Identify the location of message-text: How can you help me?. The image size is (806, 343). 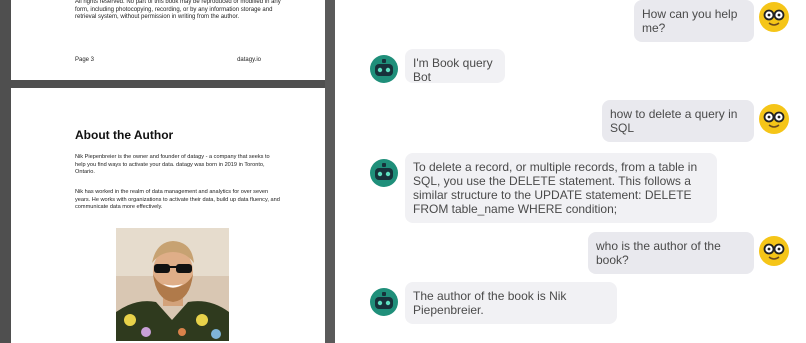
(690, 21).